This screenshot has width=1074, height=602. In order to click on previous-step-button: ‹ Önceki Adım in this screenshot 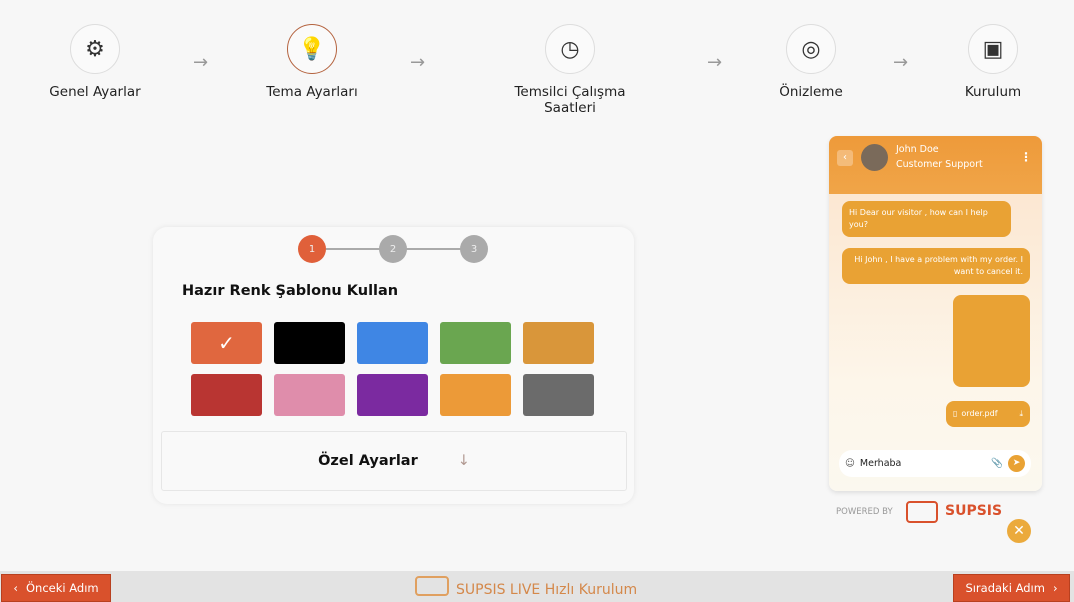, I will do `click(56, 588)`.